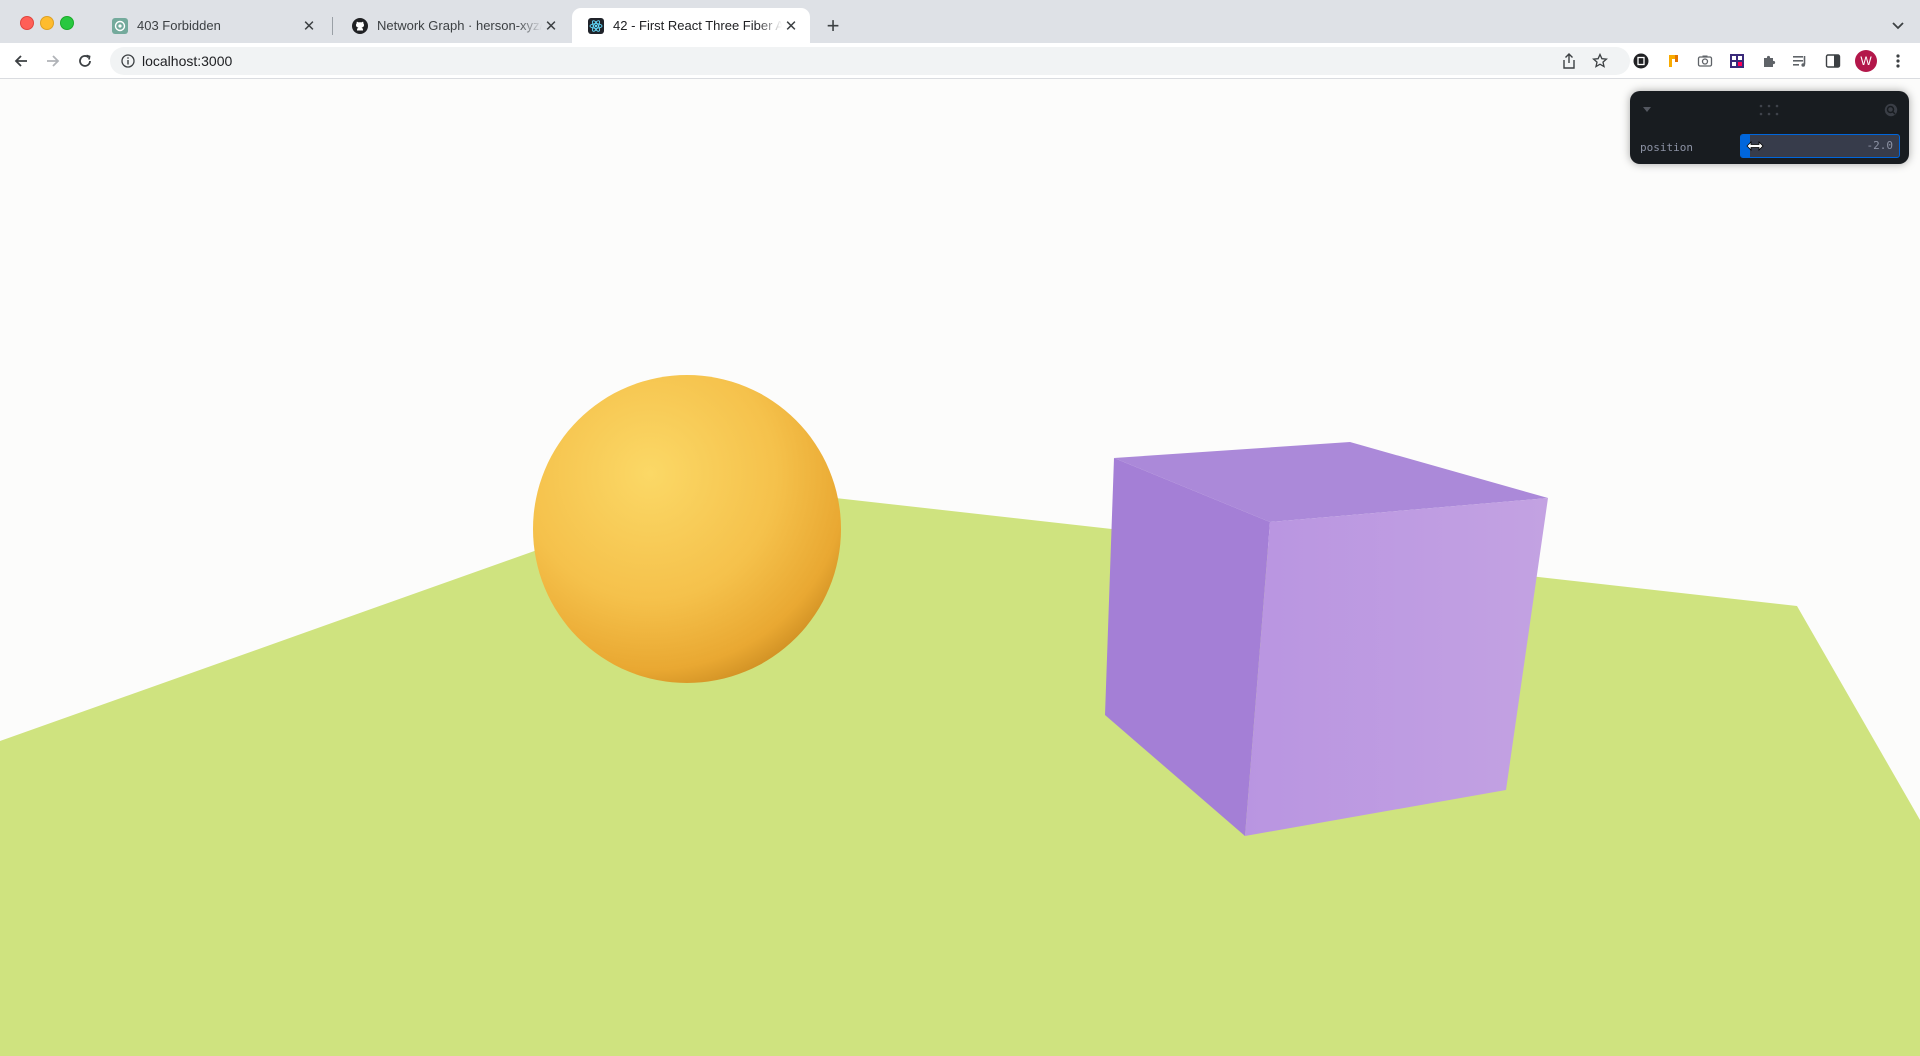  What do you see at coordinates (1396, 667) in the screenshot?
I see `cube-front-face` at bounding box center [1396, 667].